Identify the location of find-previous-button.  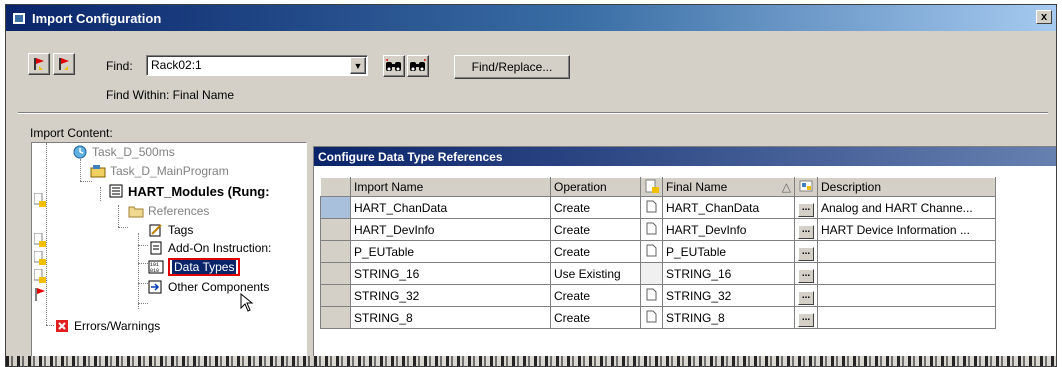
(394, 66).